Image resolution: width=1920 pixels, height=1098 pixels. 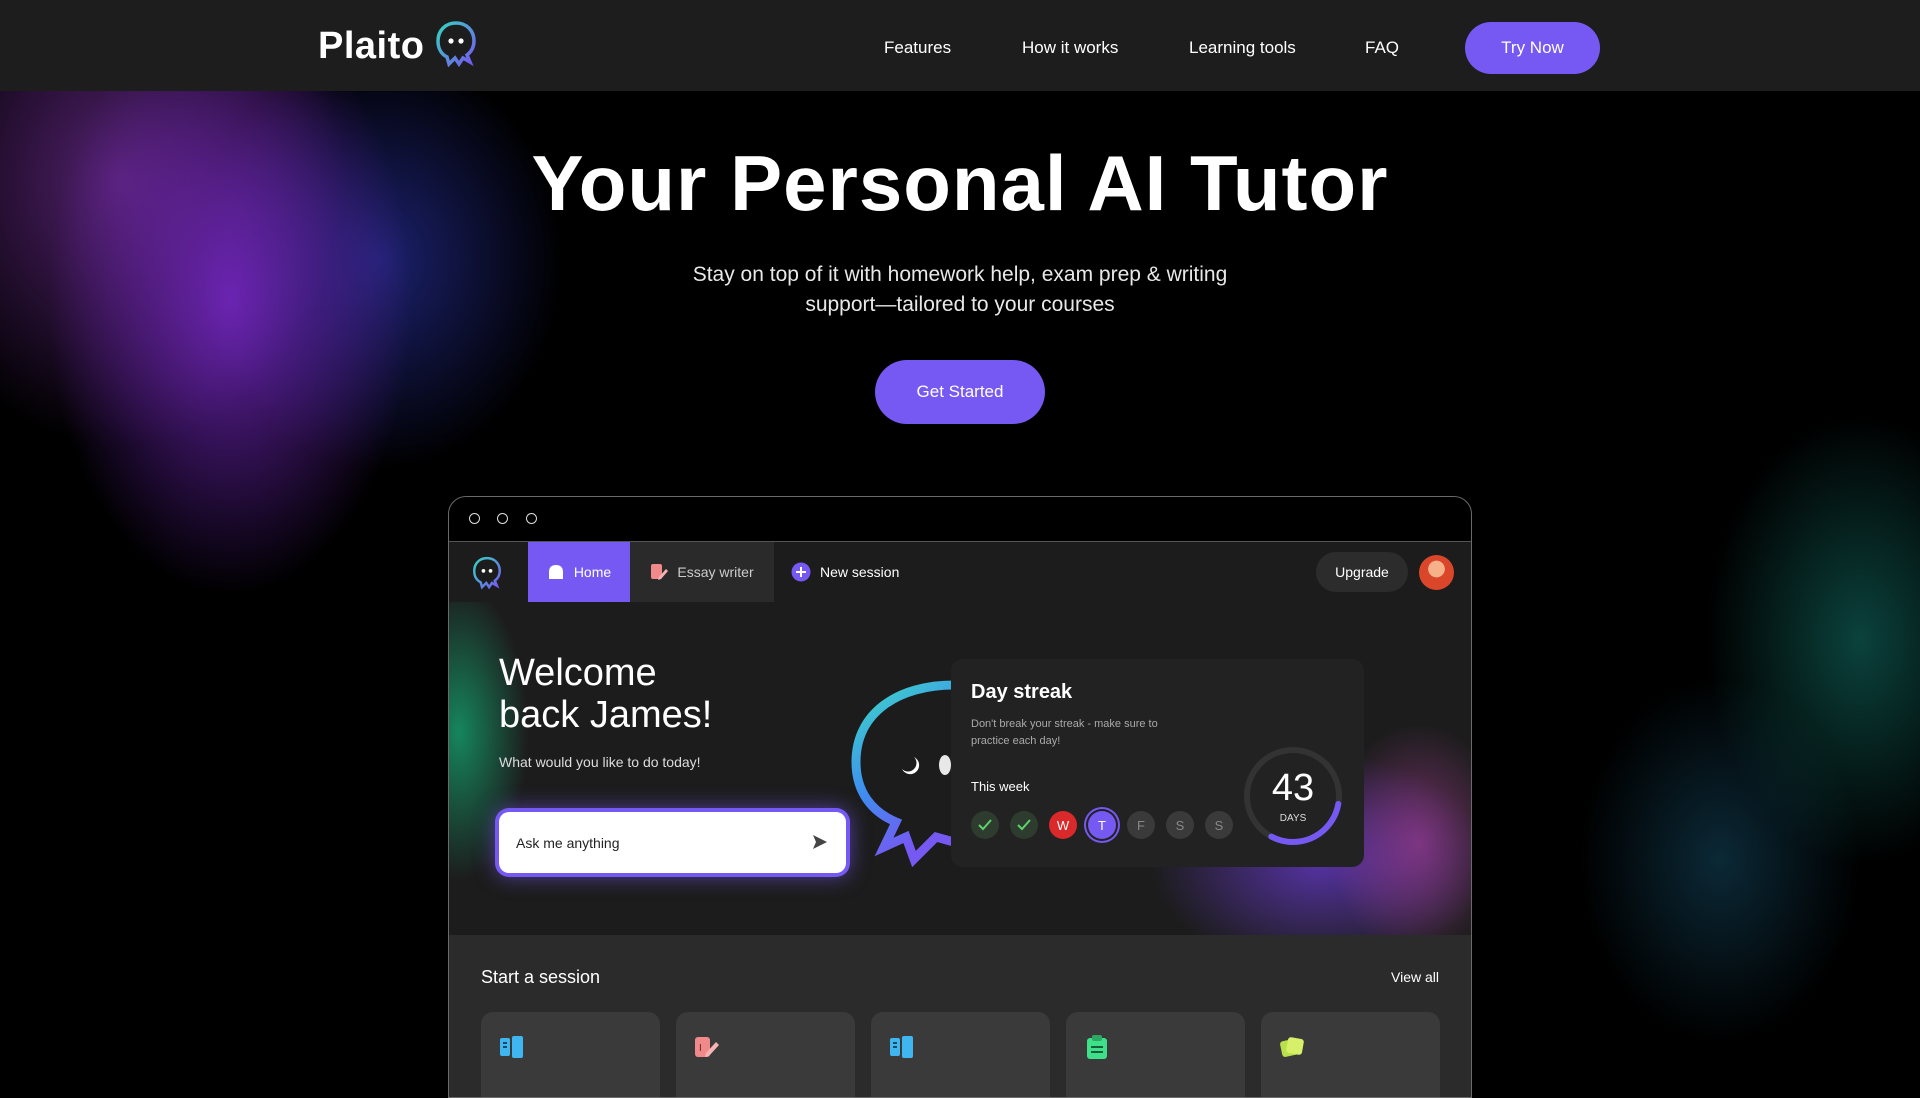 What do you see at coordinates (1532, 48) in the screenshot?
I see `try-now-button: Try Now` at bounding box center [1532, 48].